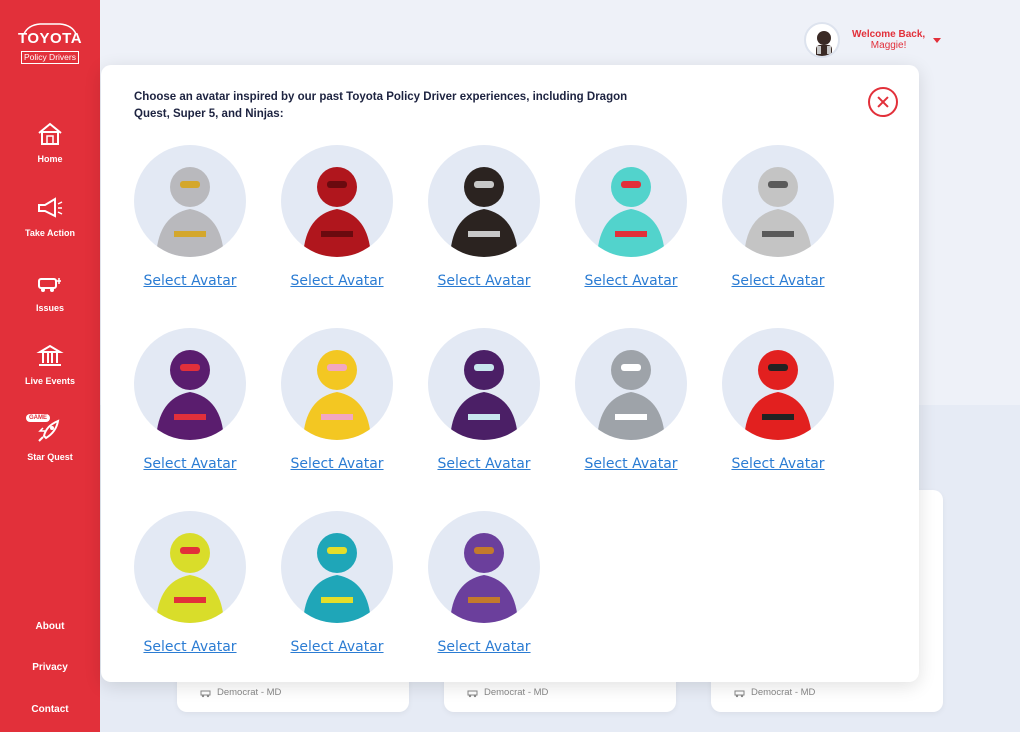  What do you see at coordinates (883, 102) in the screenshot?
I see `close-button` at bounding box center [883, 102].